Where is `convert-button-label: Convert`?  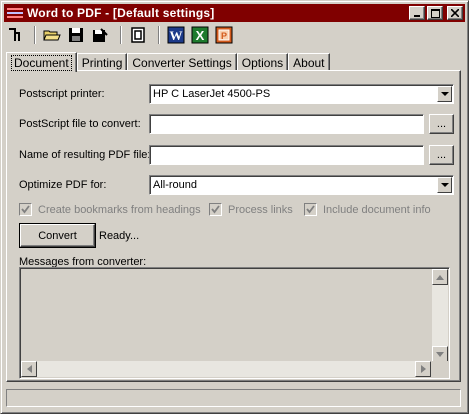
convert-button-label: Convert is located at coordinates (57, 235).